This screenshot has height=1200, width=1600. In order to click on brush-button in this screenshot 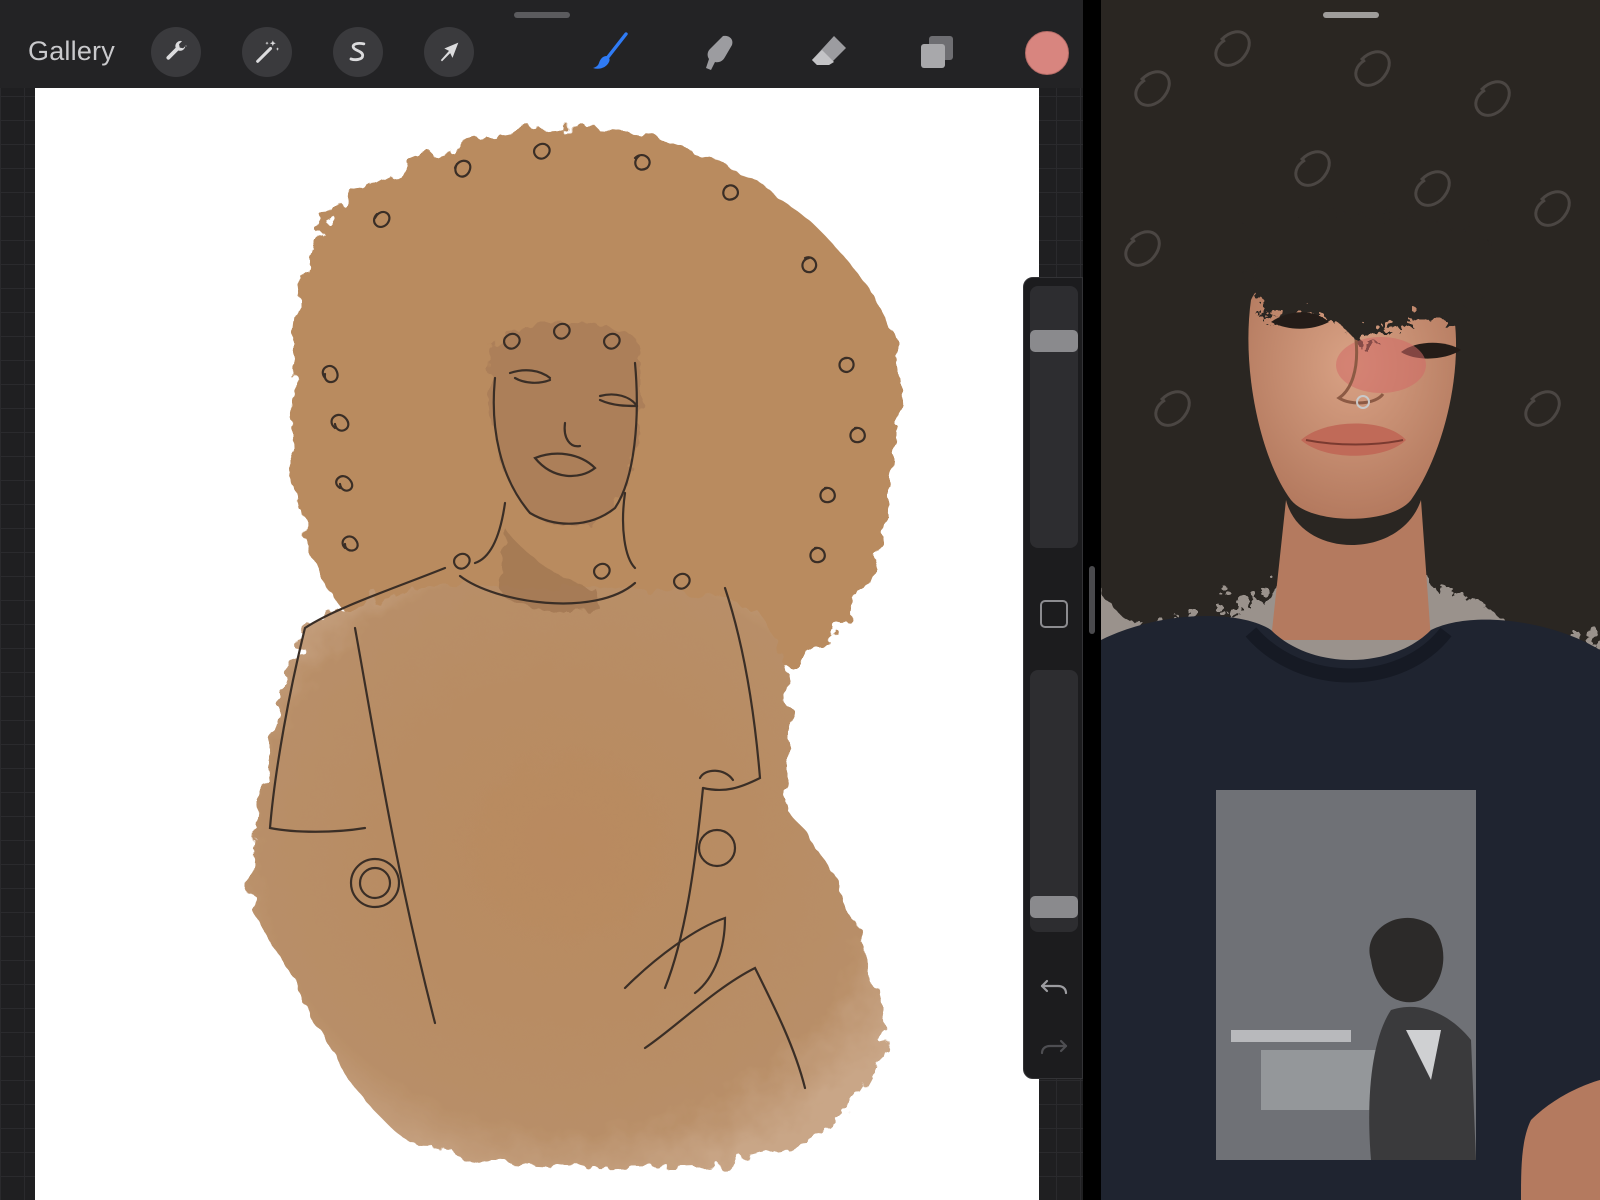, I will do `click(610, 52)`.